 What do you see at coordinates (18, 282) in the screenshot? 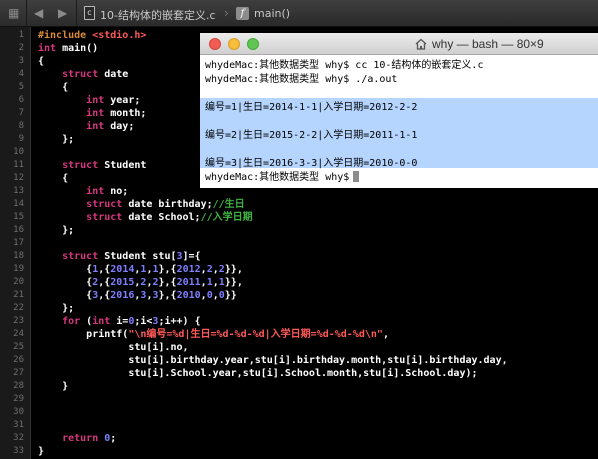
I see `line-number: 20` at bounding box center [18, 282].